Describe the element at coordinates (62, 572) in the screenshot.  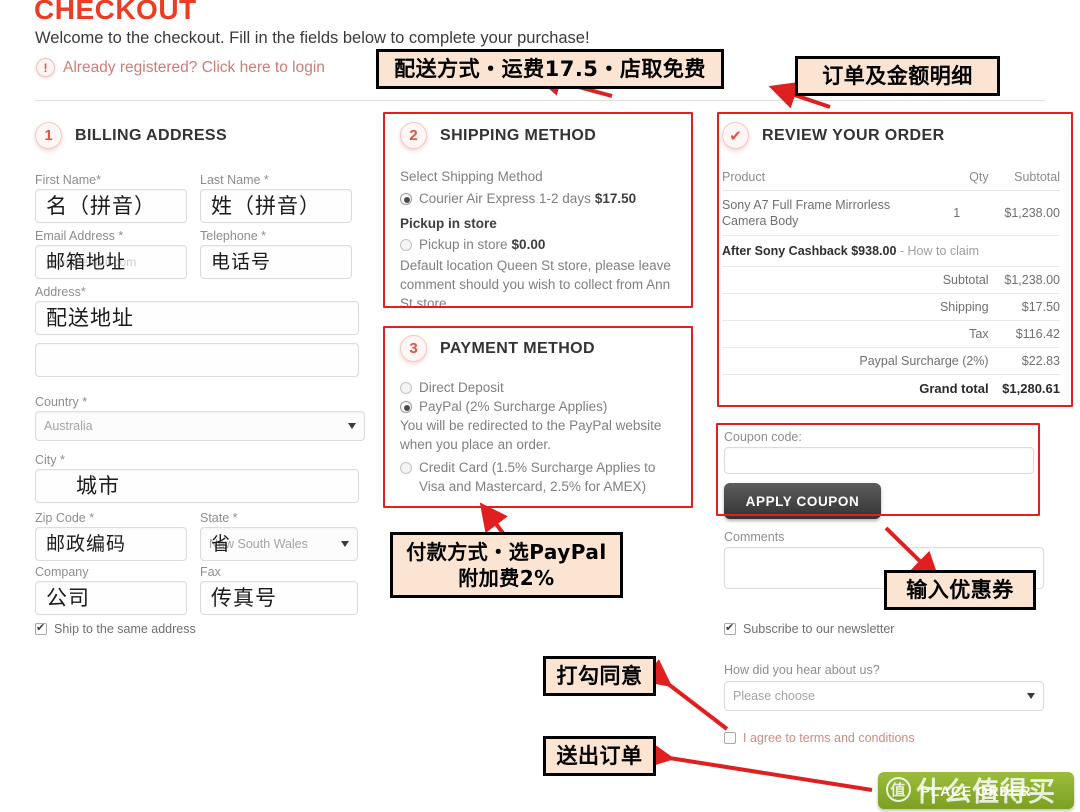
I see `company-label: Company` at that location.